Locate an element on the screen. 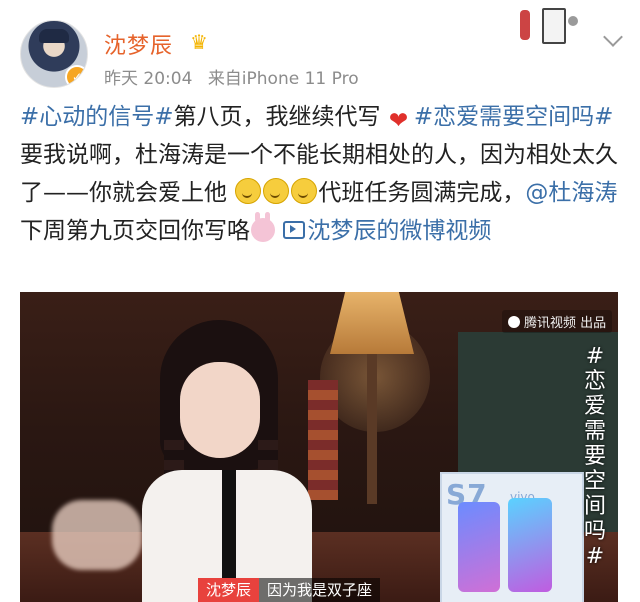  video-icon is located at coordinates (294, 230).